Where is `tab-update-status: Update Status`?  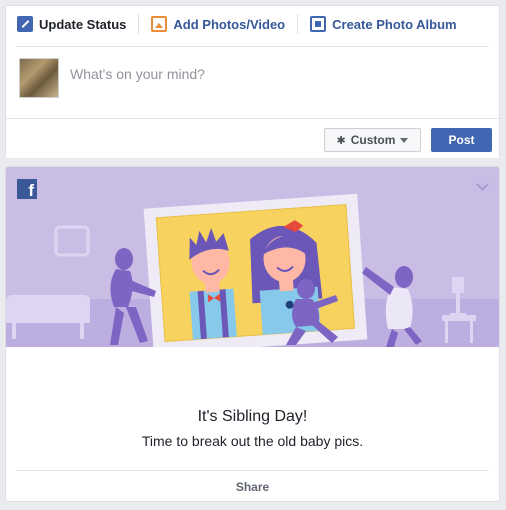 tab-update-status: Update Status is located at coordinates (71, 24).